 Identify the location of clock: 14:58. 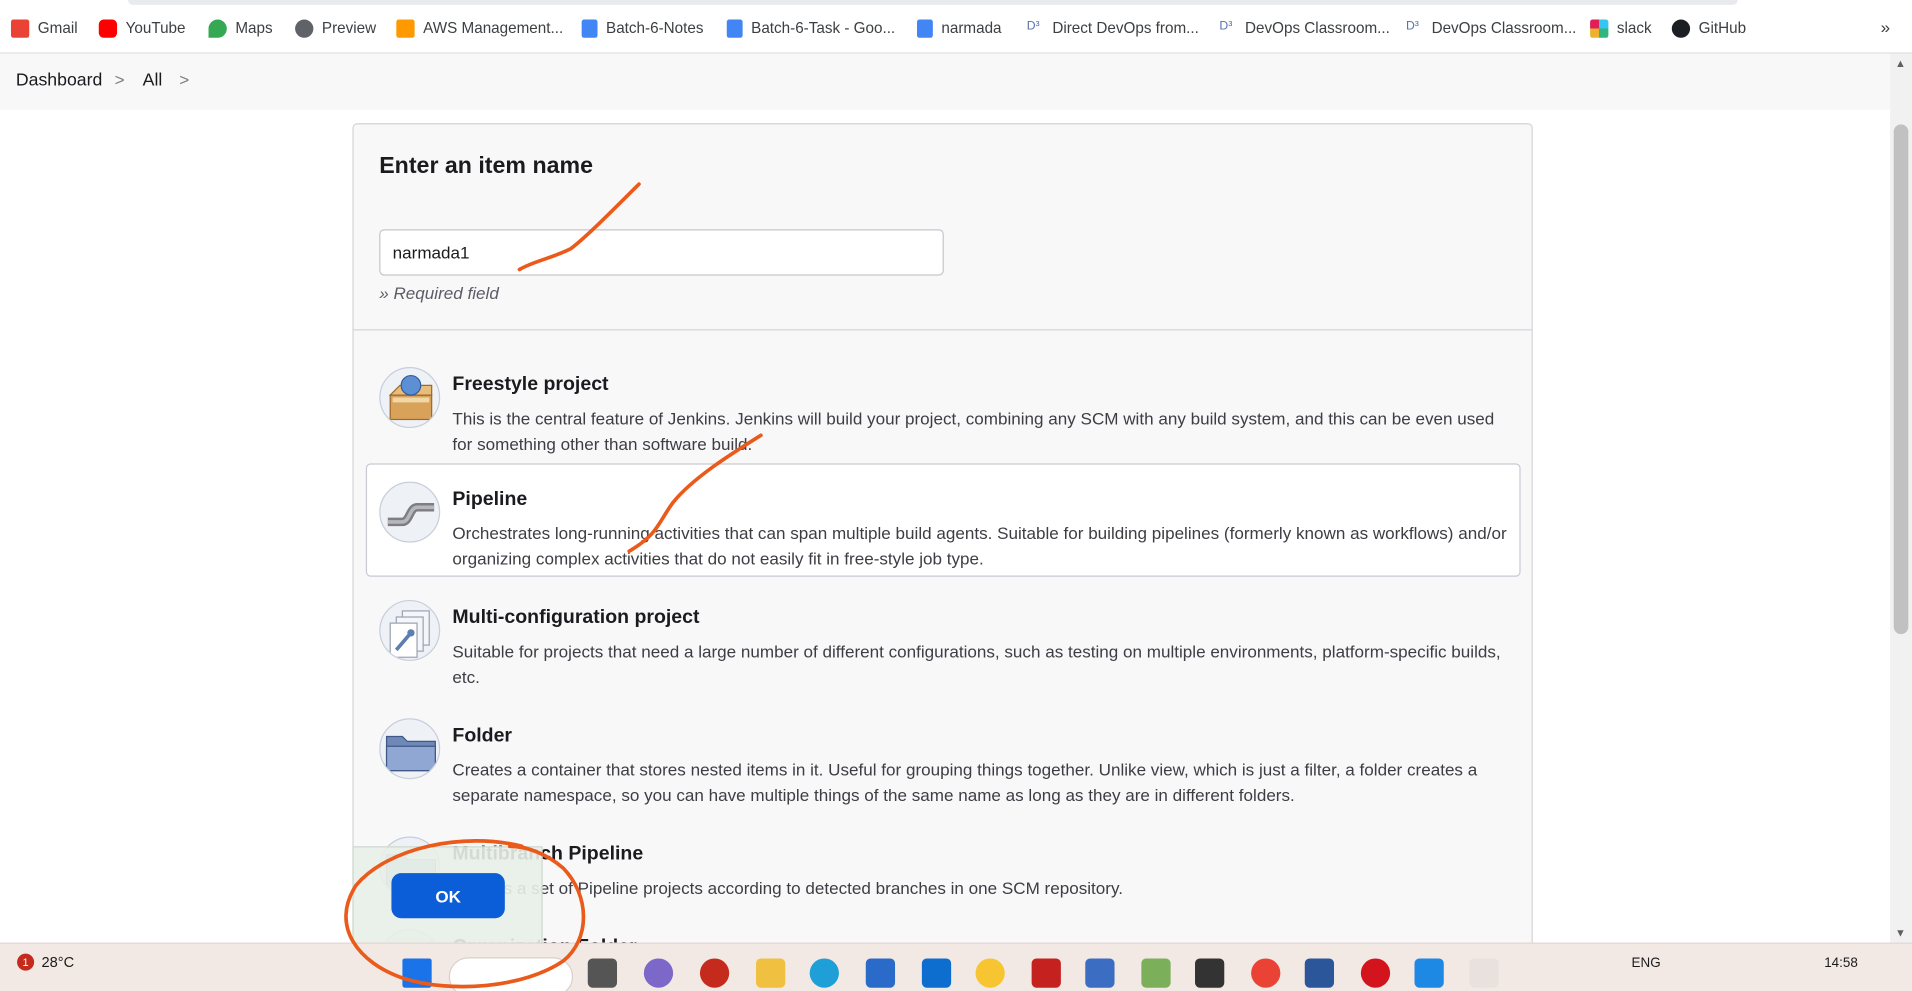
(1841, 963).